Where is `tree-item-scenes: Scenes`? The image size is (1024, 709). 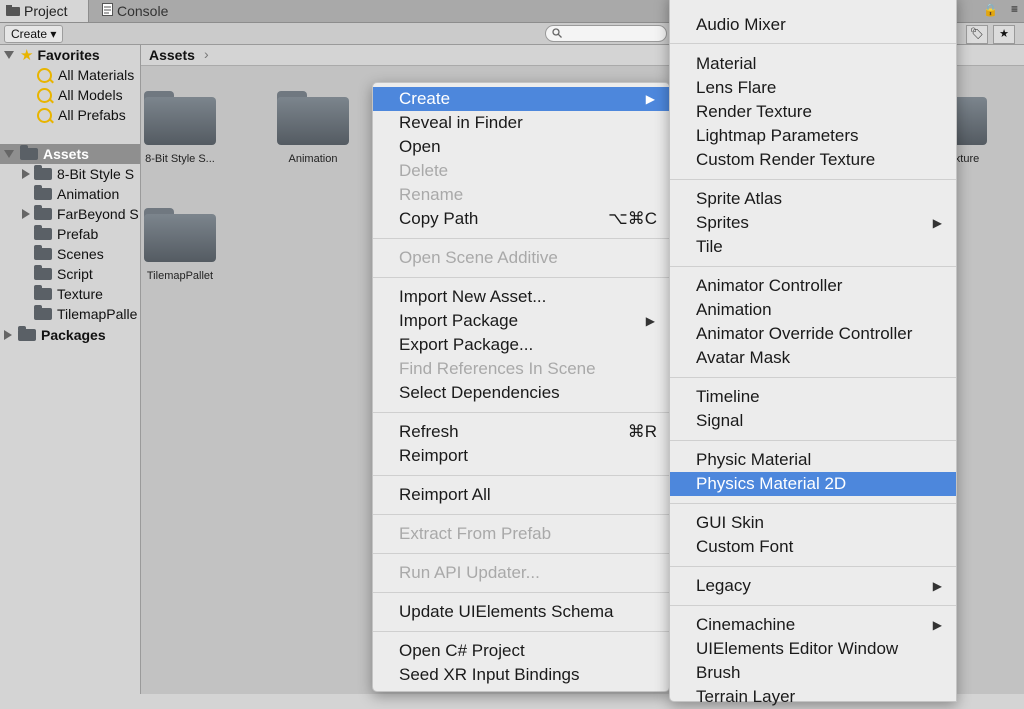
tree-item-scenes: Scenes is located at coordinates (70, 254).